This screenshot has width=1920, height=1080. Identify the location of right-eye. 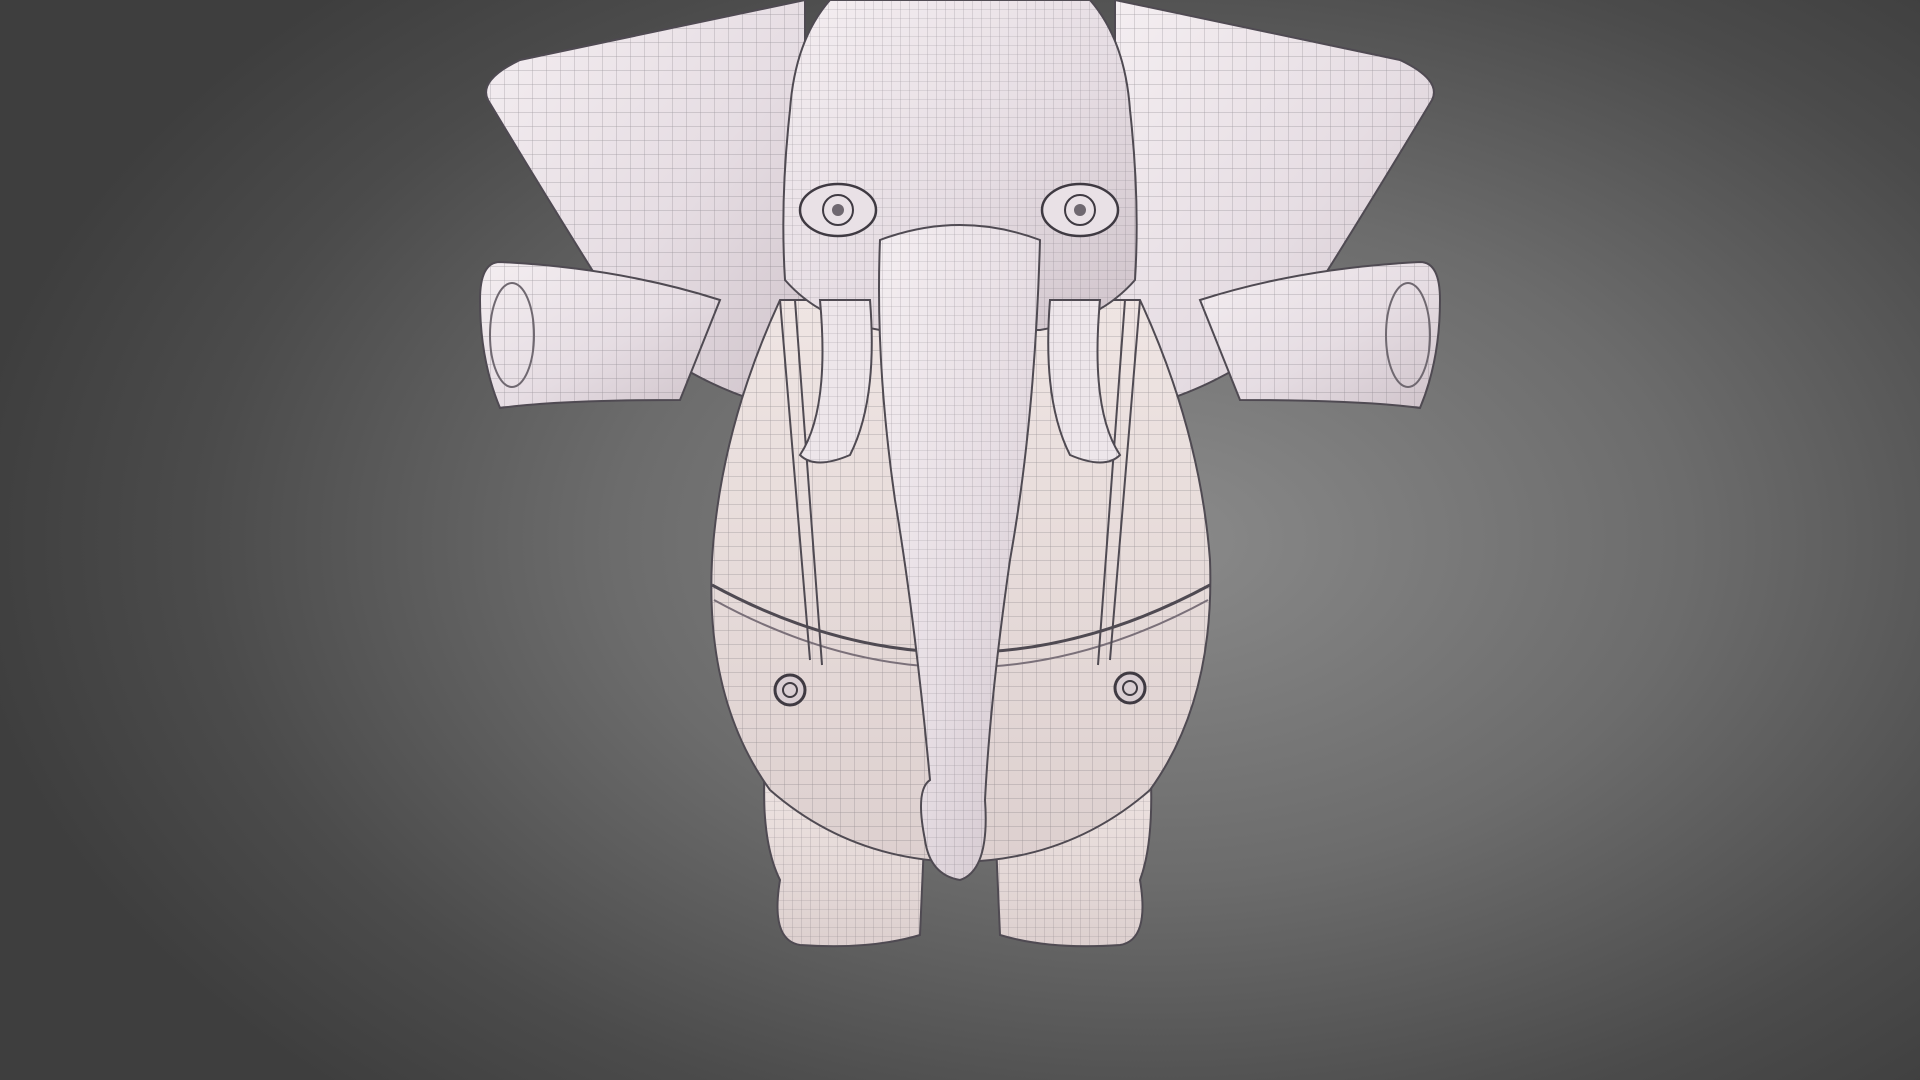
(1080, 210).